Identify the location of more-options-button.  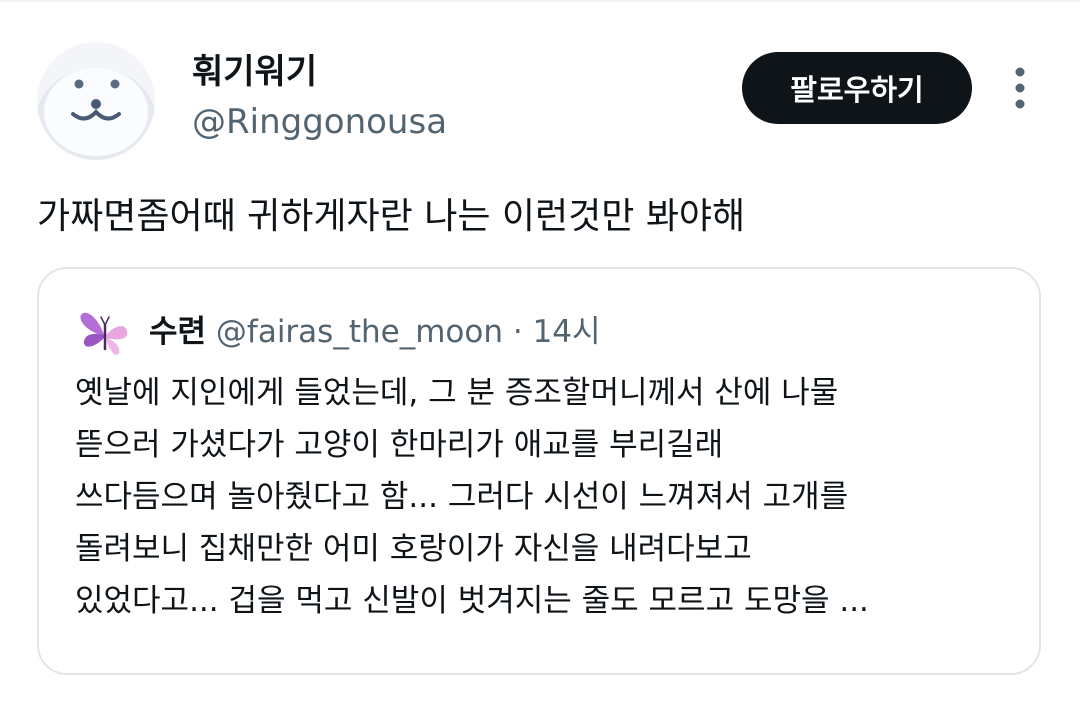
(1020, 88).